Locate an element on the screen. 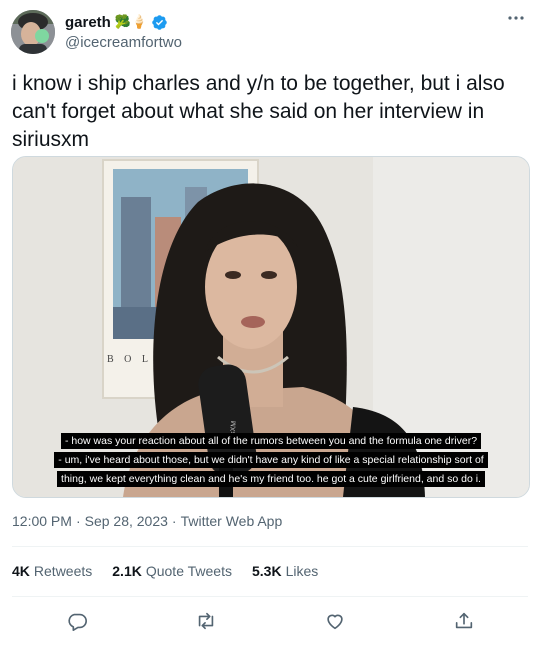 This screenshot has width=540, height=652. retweets-stat: 4K Retweets is located at coordinates (52, 571).